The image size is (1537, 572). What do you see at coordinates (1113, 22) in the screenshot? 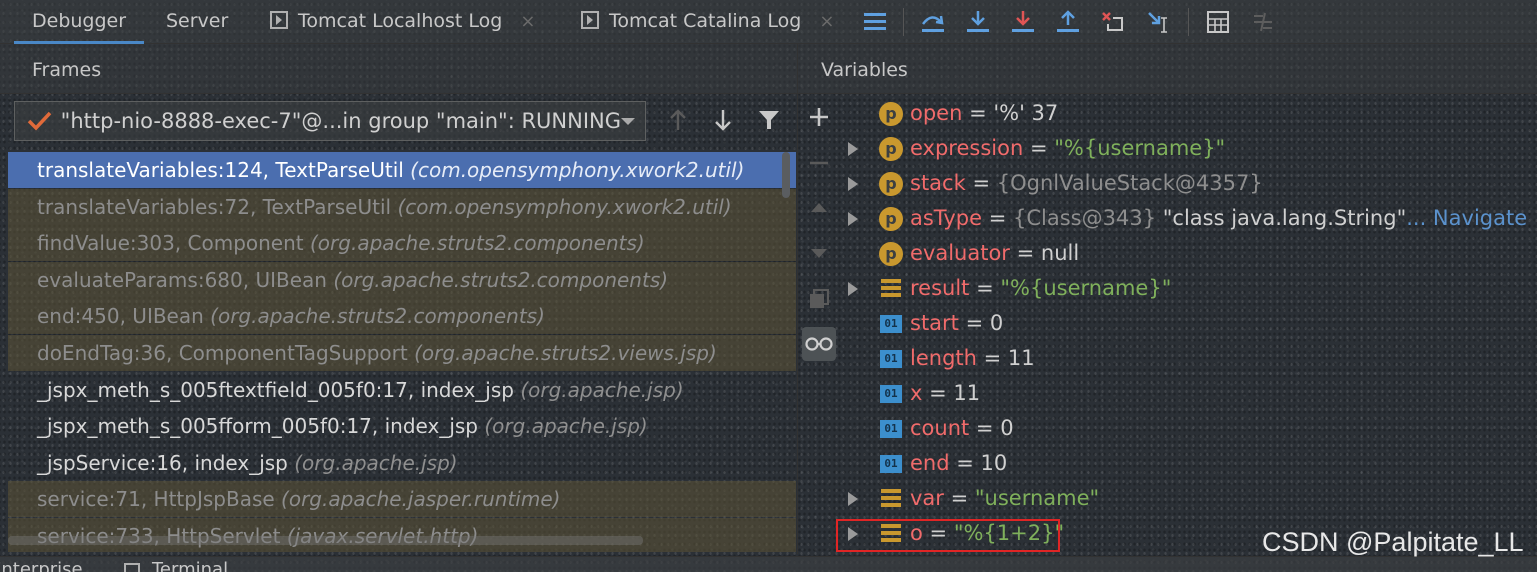
I see `drop-frame-button` at bounding box center [1113, 22].